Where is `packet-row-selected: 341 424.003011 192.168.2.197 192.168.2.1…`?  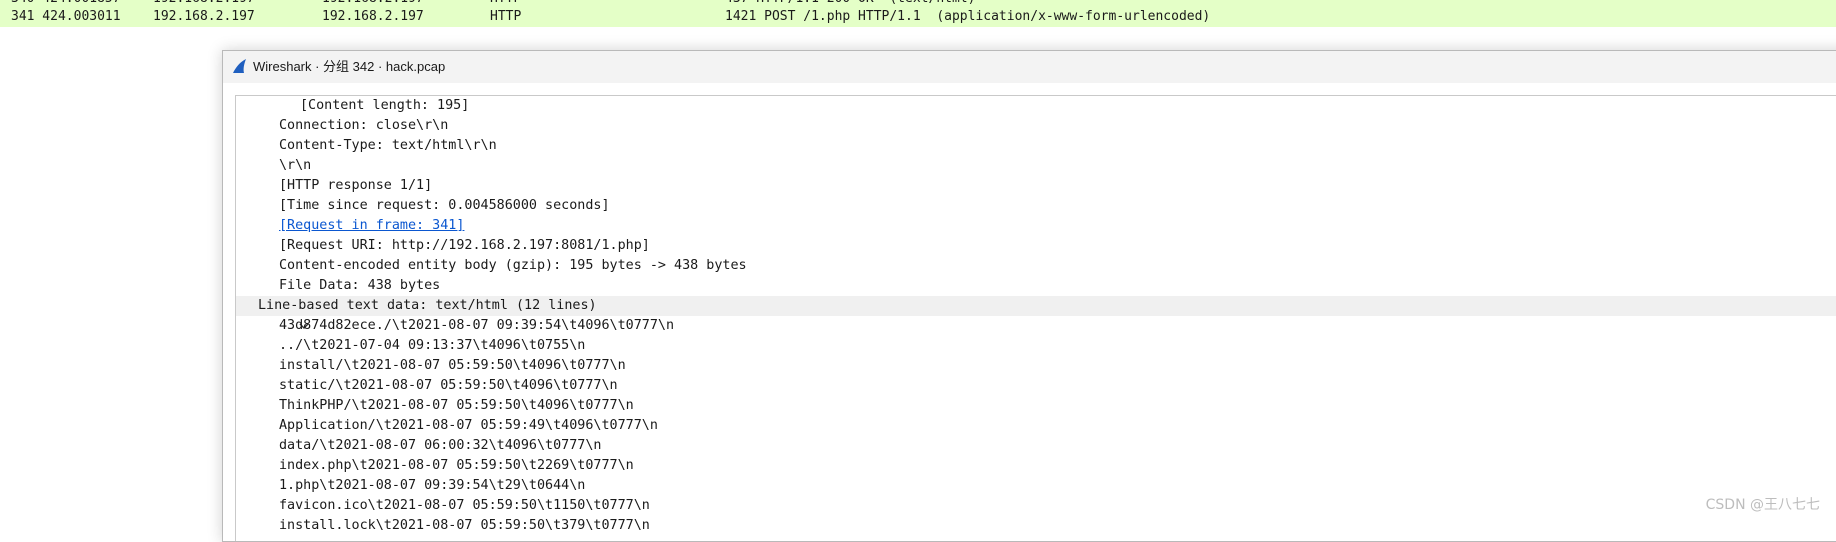 packet-row-selected: 341 424.003011 192.168.2.197 192.168.2.1… is located at coordinates (918, 17).